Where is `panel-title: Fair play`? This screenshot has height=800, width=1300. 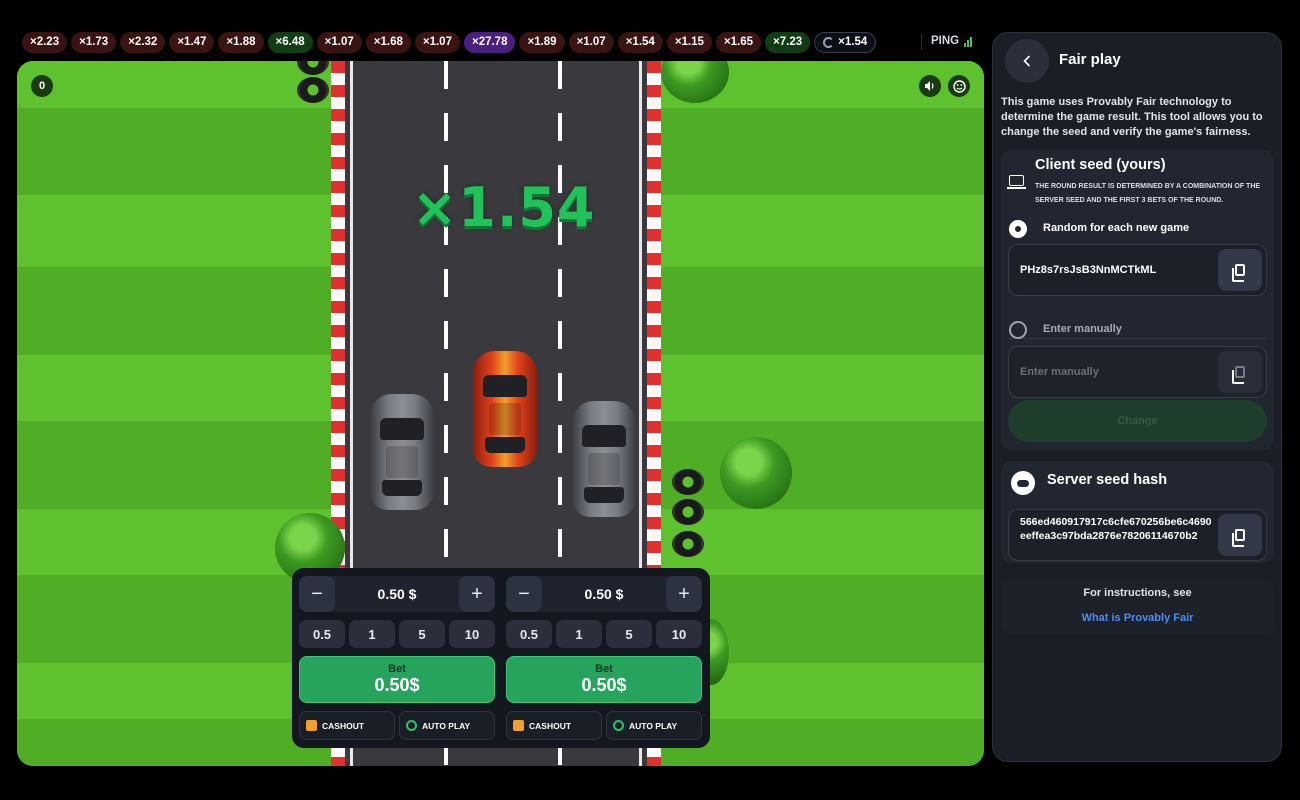 panel-title: Fair play is located at coordinates (1090, 59).